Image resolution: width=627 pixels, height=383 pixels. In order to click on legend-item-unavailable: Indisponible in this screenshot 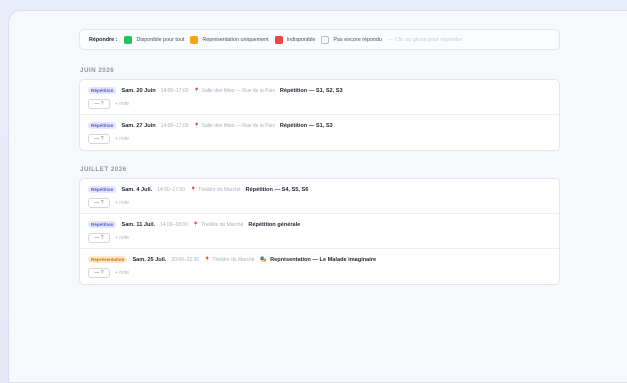, I will do `click(295, 39)`.